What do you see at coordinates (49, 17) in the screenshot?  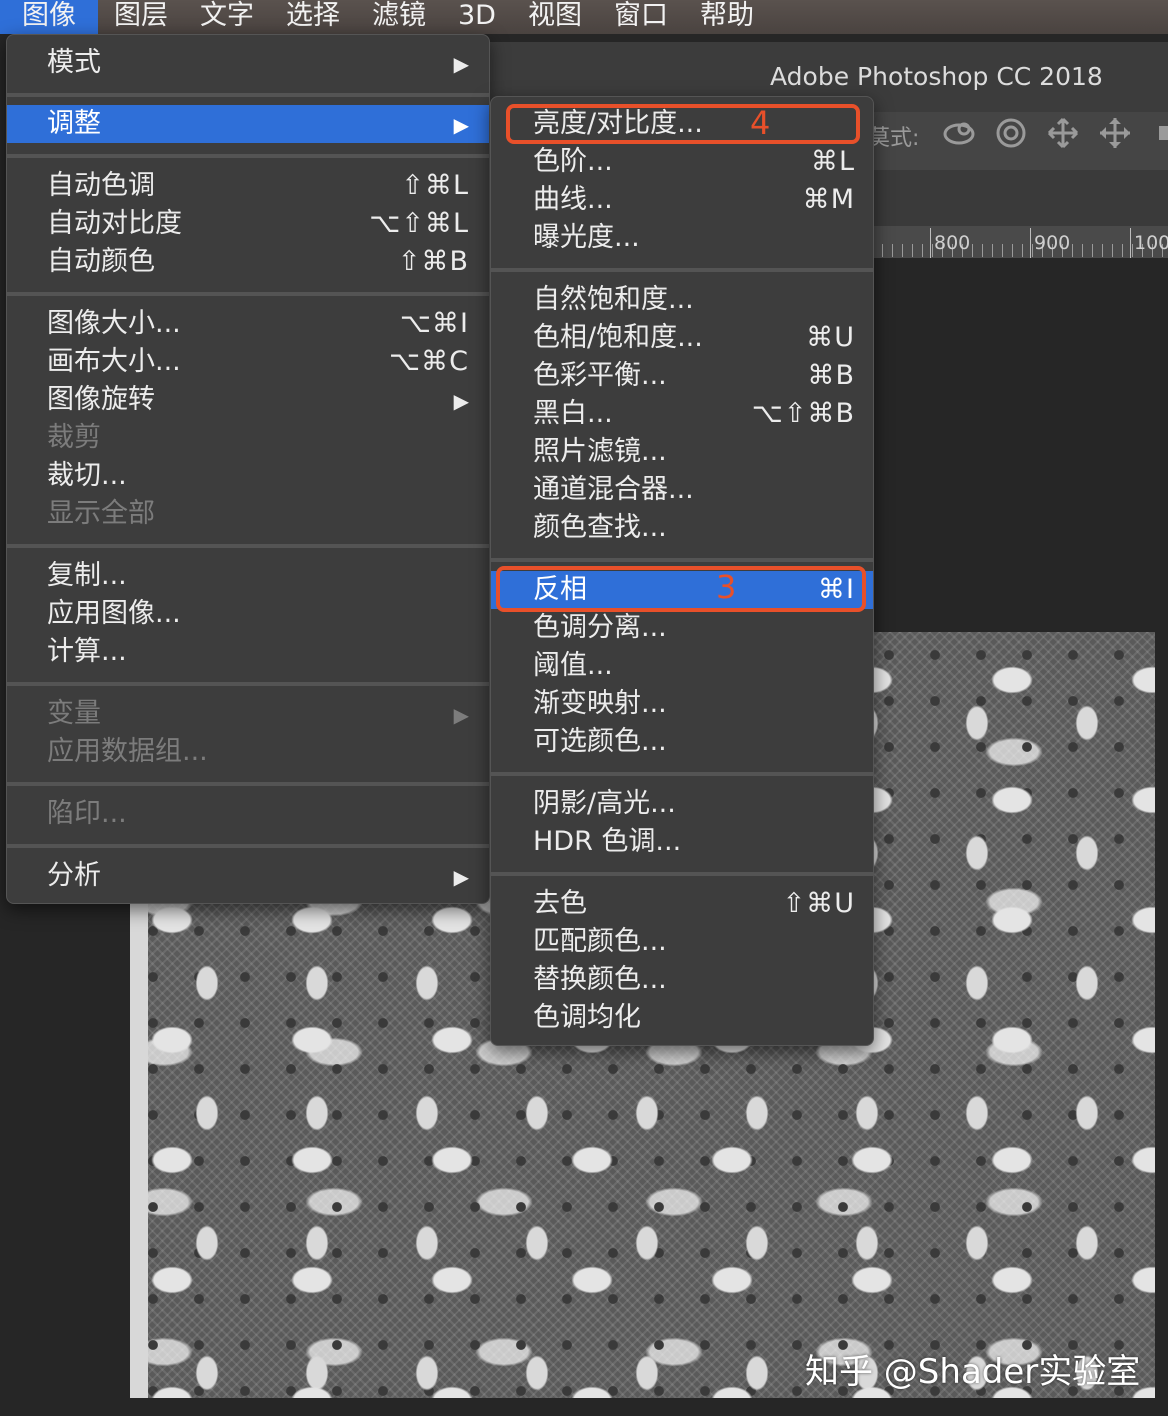 I see `menubar-item-image: 图像` at bounding box center [49, 17].